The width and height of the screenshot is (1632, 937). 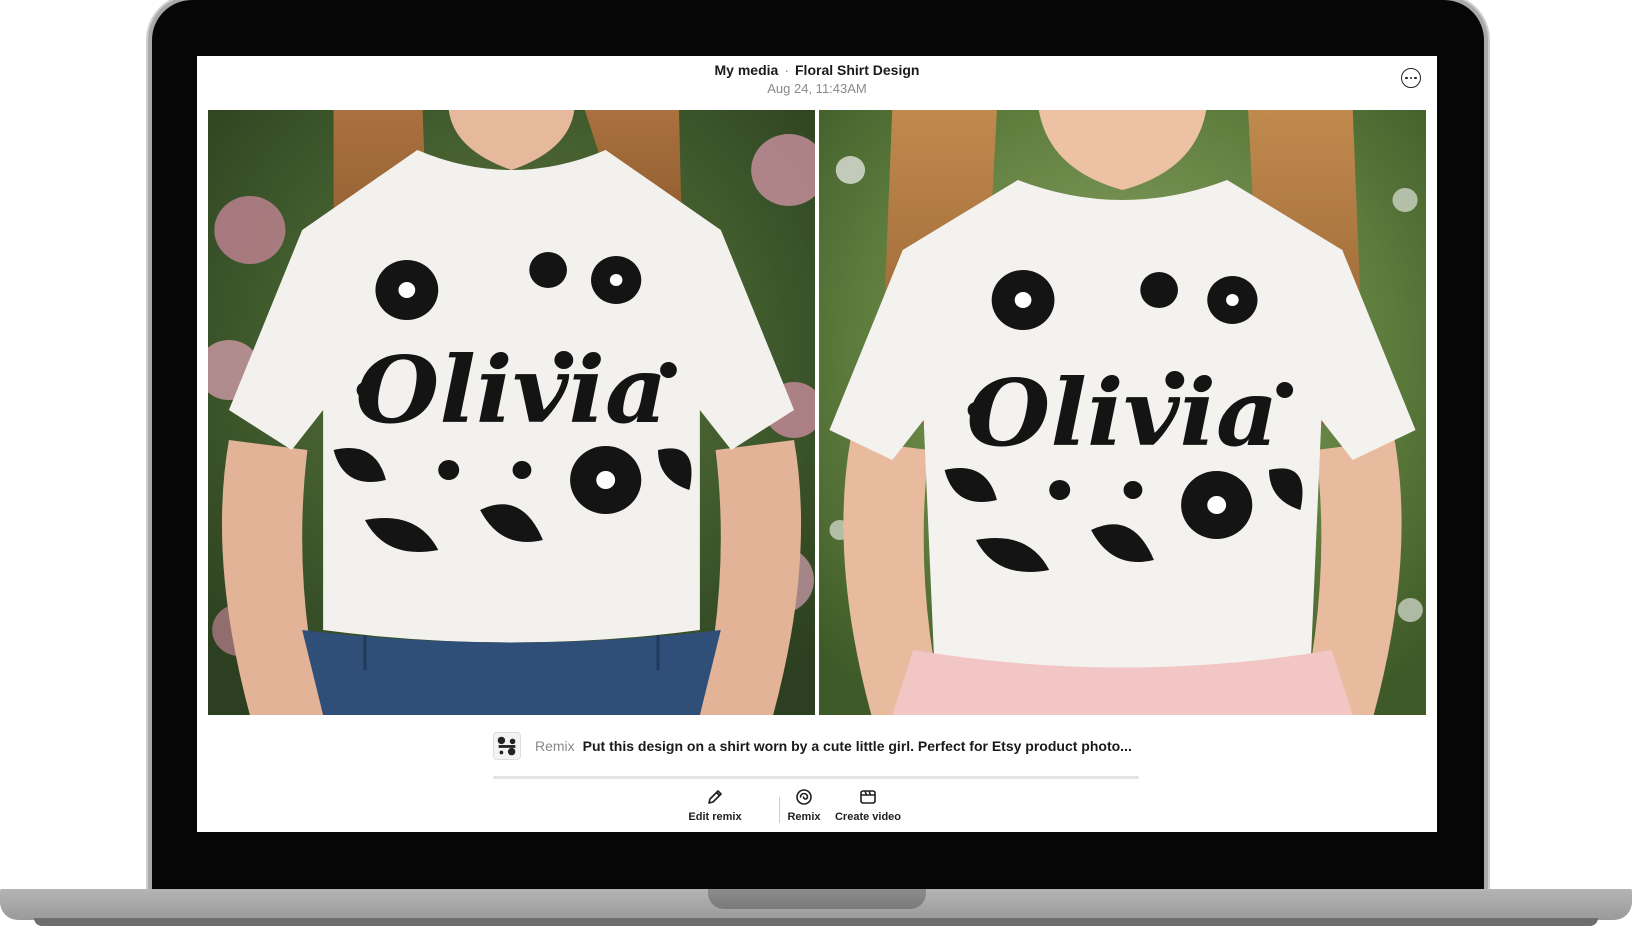 What do you see at coordinates (555, 746) in the screenshot?
I see `prompt-mode-label: Remix` at bounding box center [555, 746].